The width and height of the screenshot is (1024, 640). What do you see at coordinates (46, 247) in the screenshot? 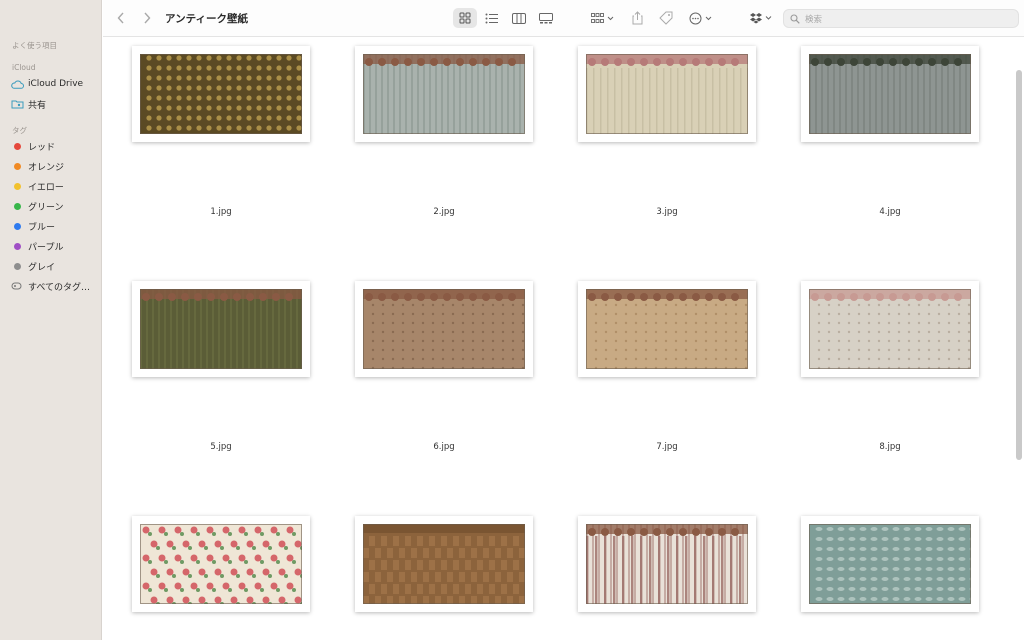
I see `tag-label: パープル` at bounding box center [46, 247].